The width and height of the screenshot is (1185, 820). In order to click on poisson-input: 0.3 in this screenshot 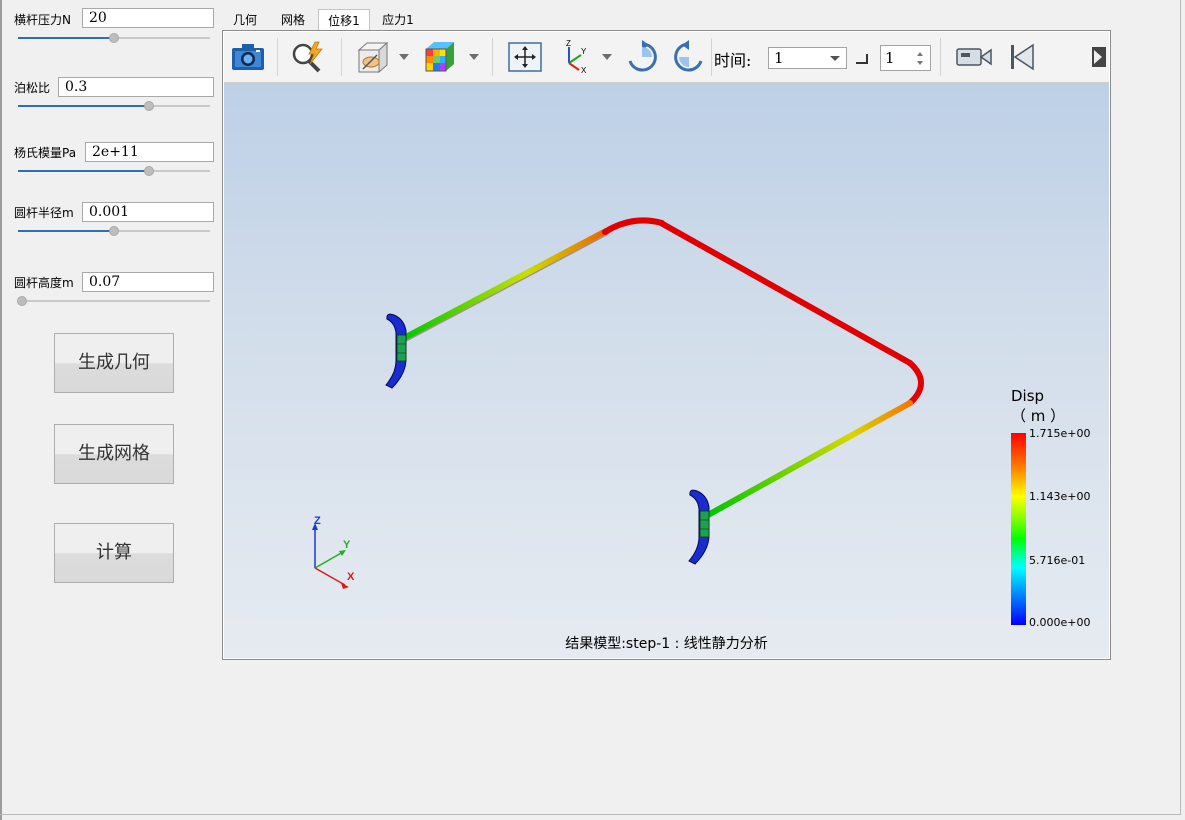, I will do `click(136, 87)`.